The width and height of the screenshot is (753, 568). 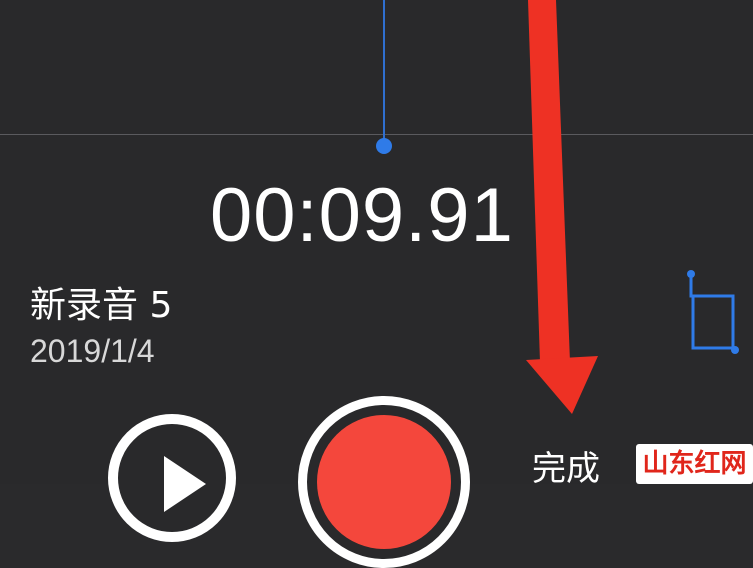 I want to click on playhead-handle, so click(x=384, y=146).